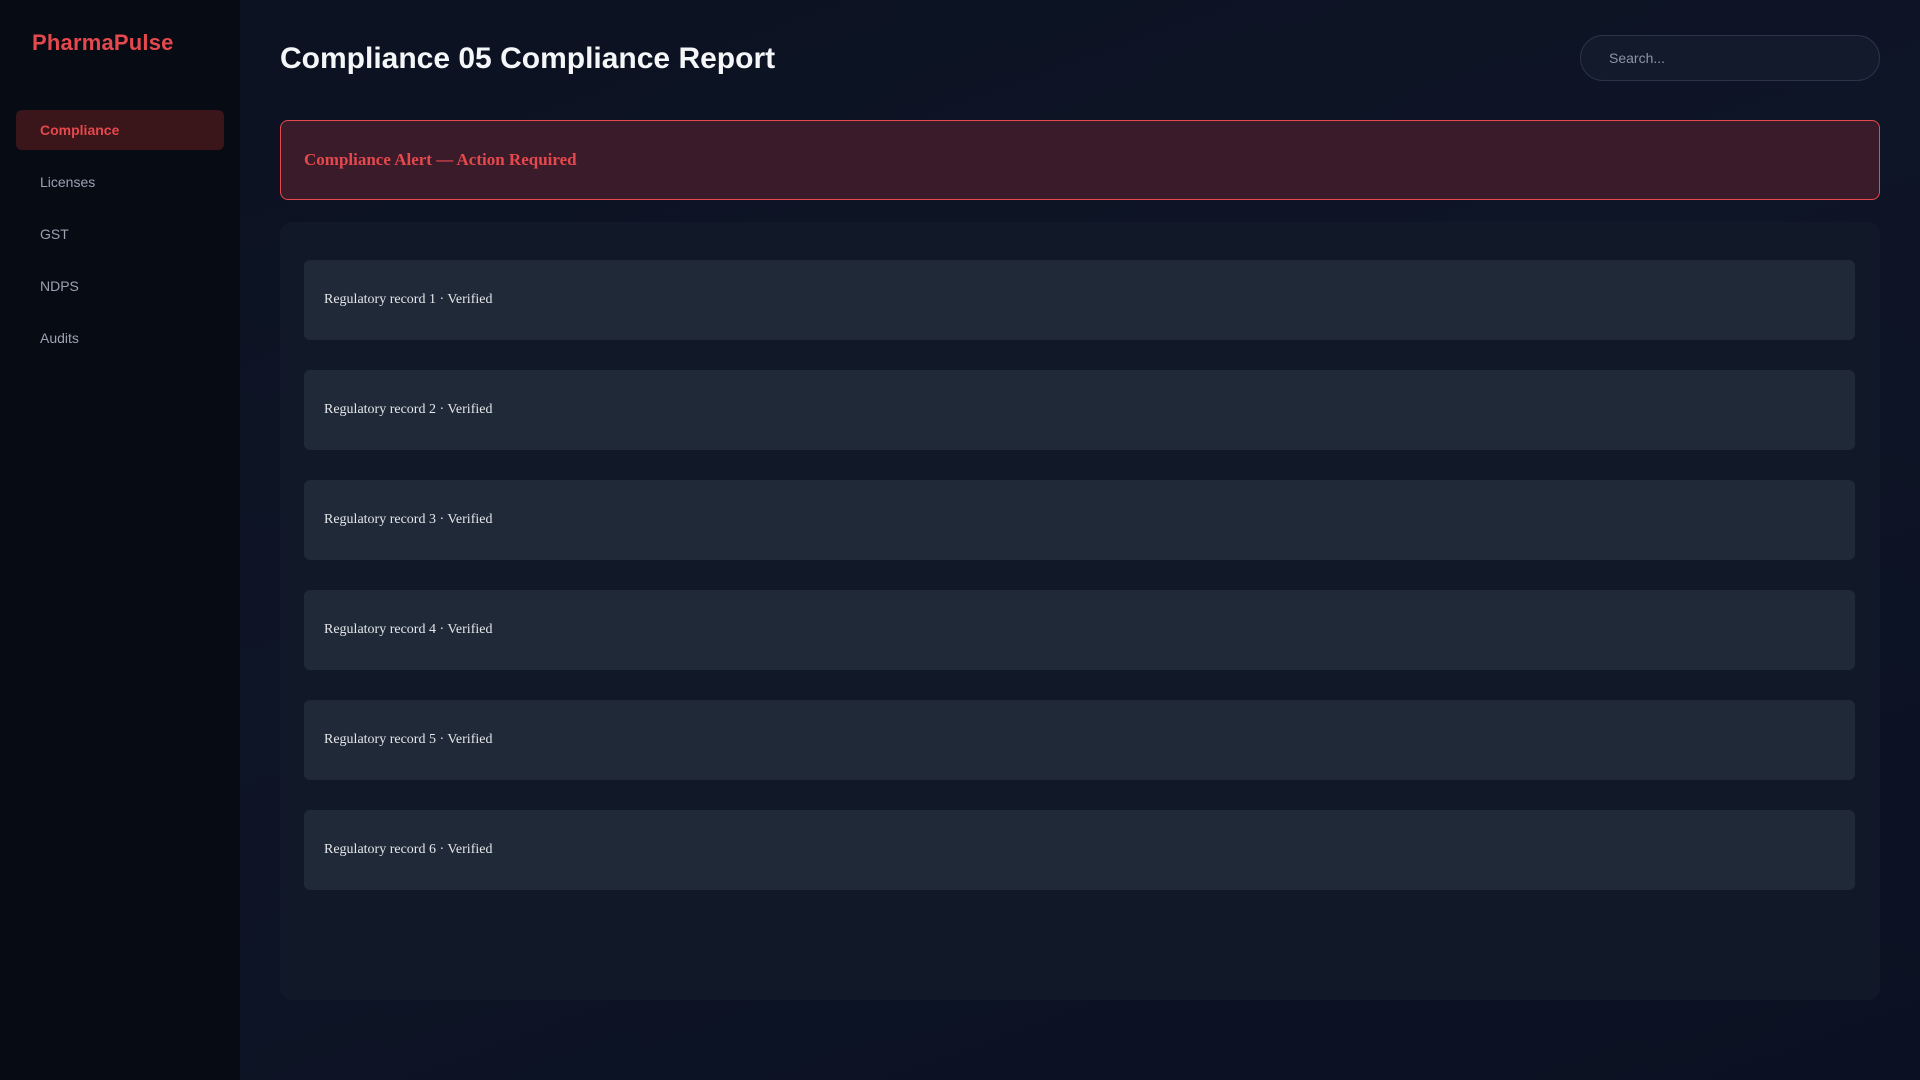  Describe the element at coordinates (1079, 630) in the screenshot. I see `record-item: Regulatory record 4 · Verified` at that location.